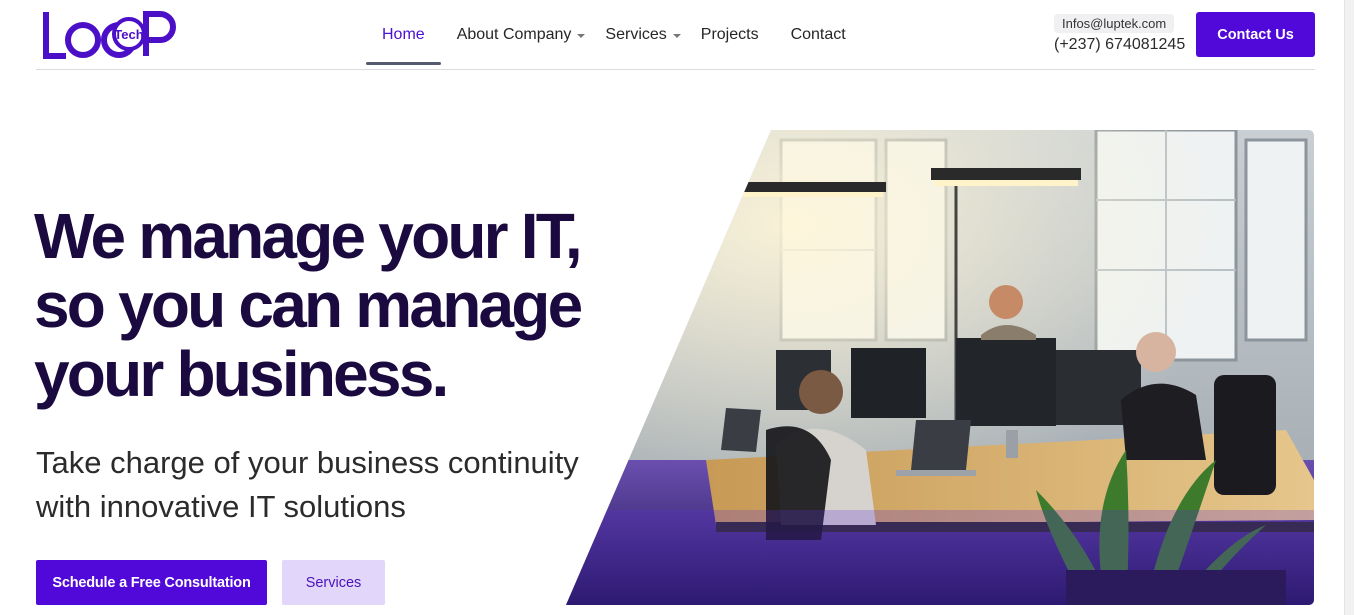  What do you see at coordinates (1119, 34) in the screenshot?
I see `header-contact-info: Infos@luptek.com (+237) 674081245` at bounding box center [1119, 34].